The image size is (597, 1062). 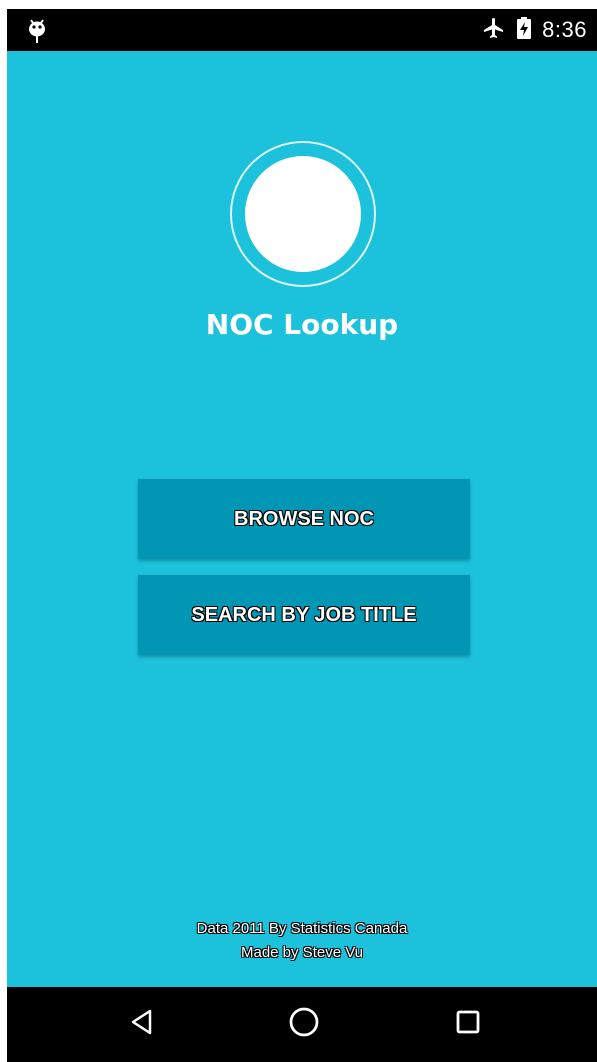 I want to click on status-time: 8:36, so click(x=564, y=29).